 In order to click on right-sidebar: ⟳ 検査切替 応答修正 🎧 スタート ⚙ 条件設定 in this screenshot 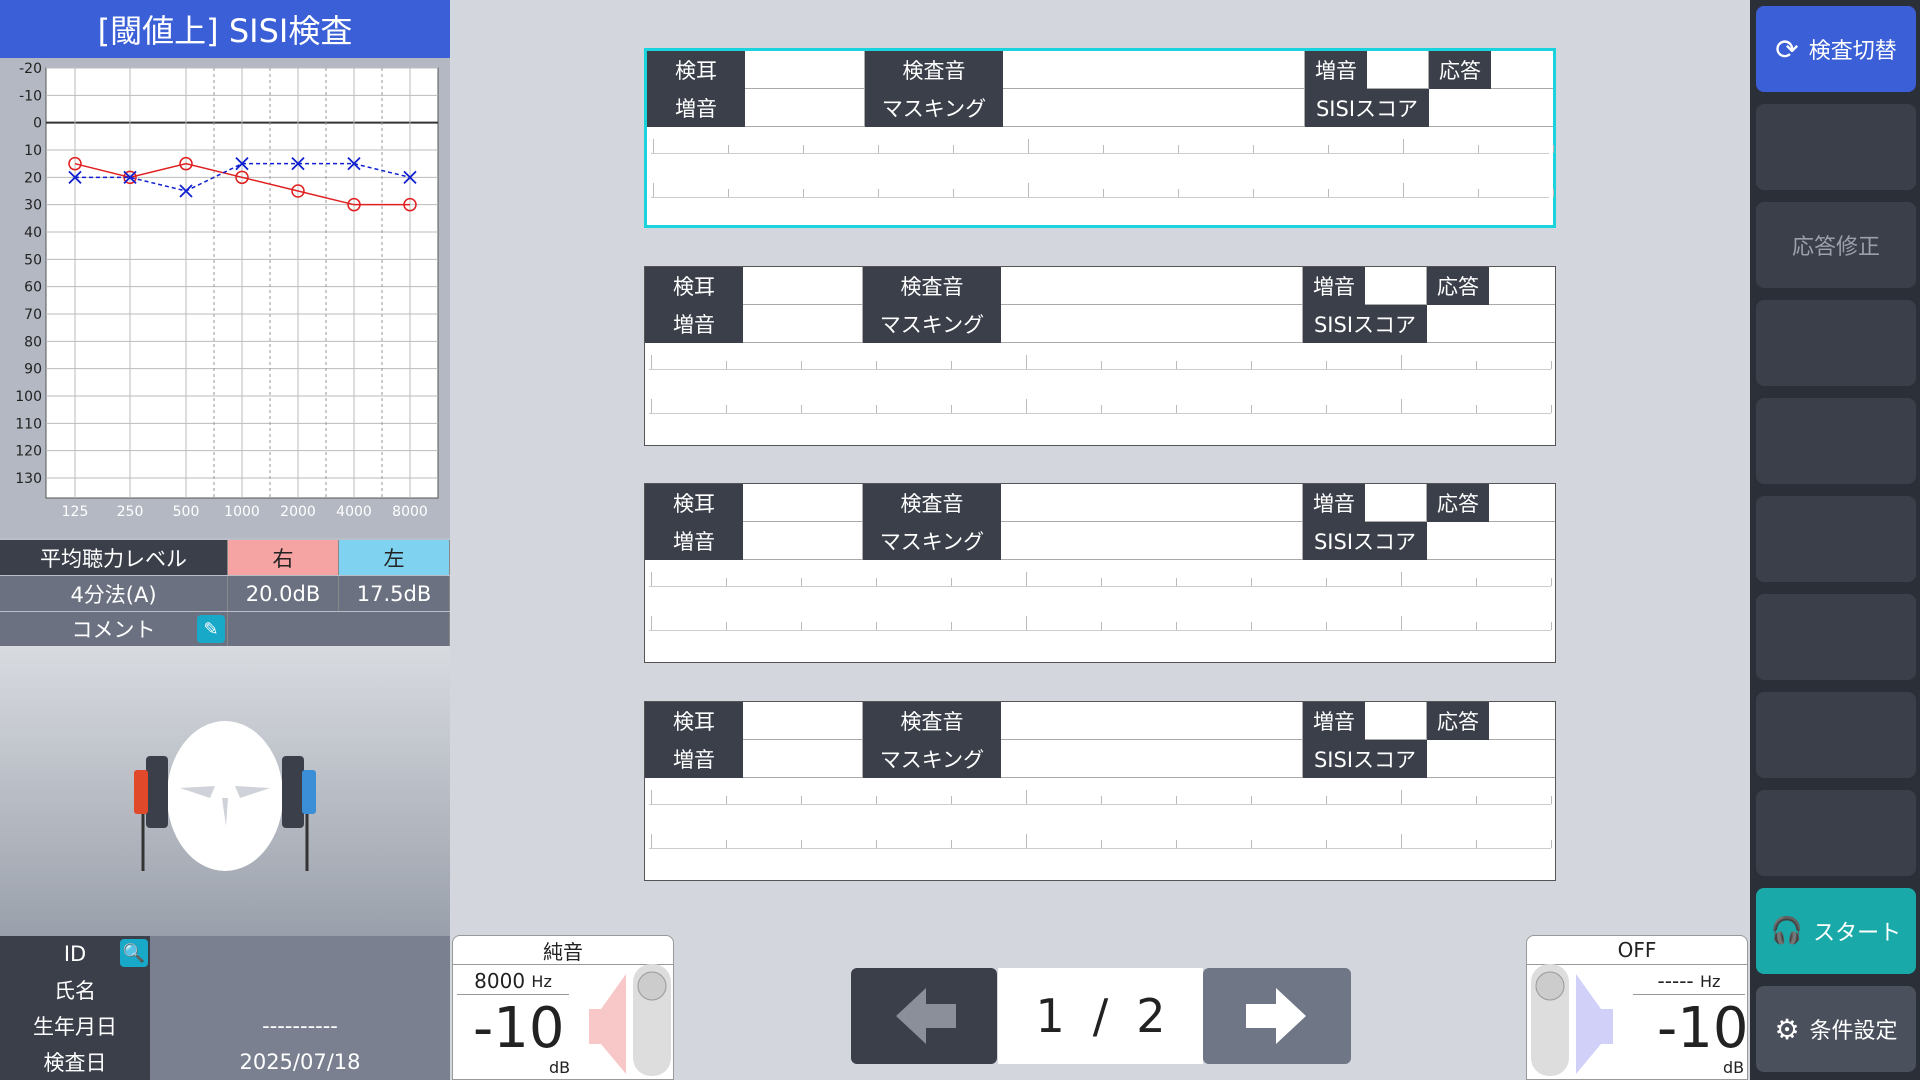, I will do `click(1835, 540)`.